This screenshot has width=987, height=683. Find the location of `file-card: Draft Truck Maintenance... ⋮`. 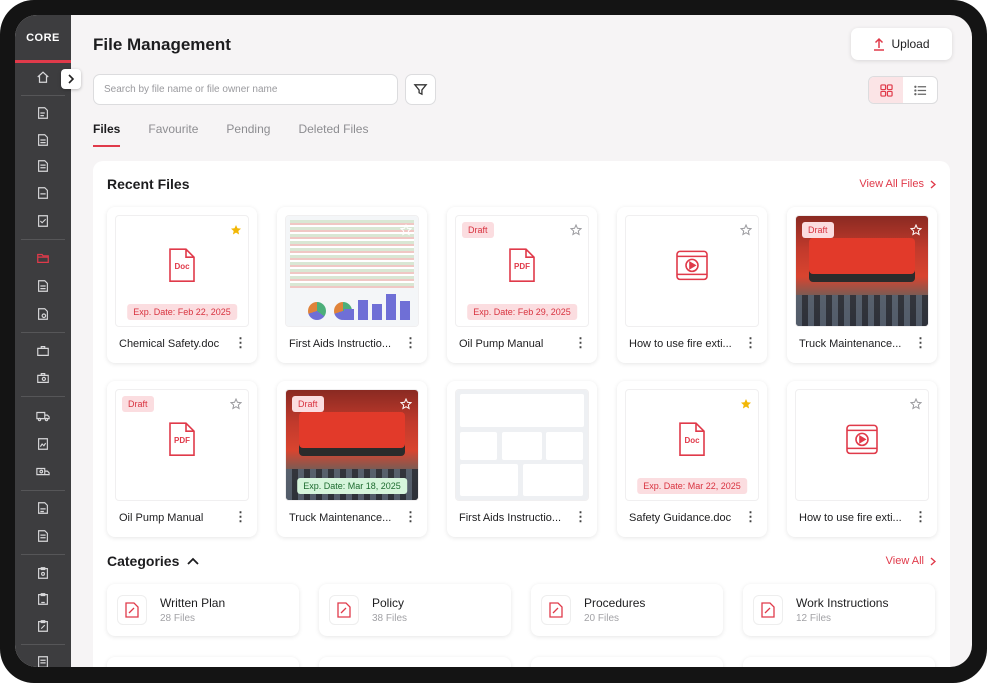

file-card: Draft Truck Maintenance... ⋮ is located at coordinates (862, 285).